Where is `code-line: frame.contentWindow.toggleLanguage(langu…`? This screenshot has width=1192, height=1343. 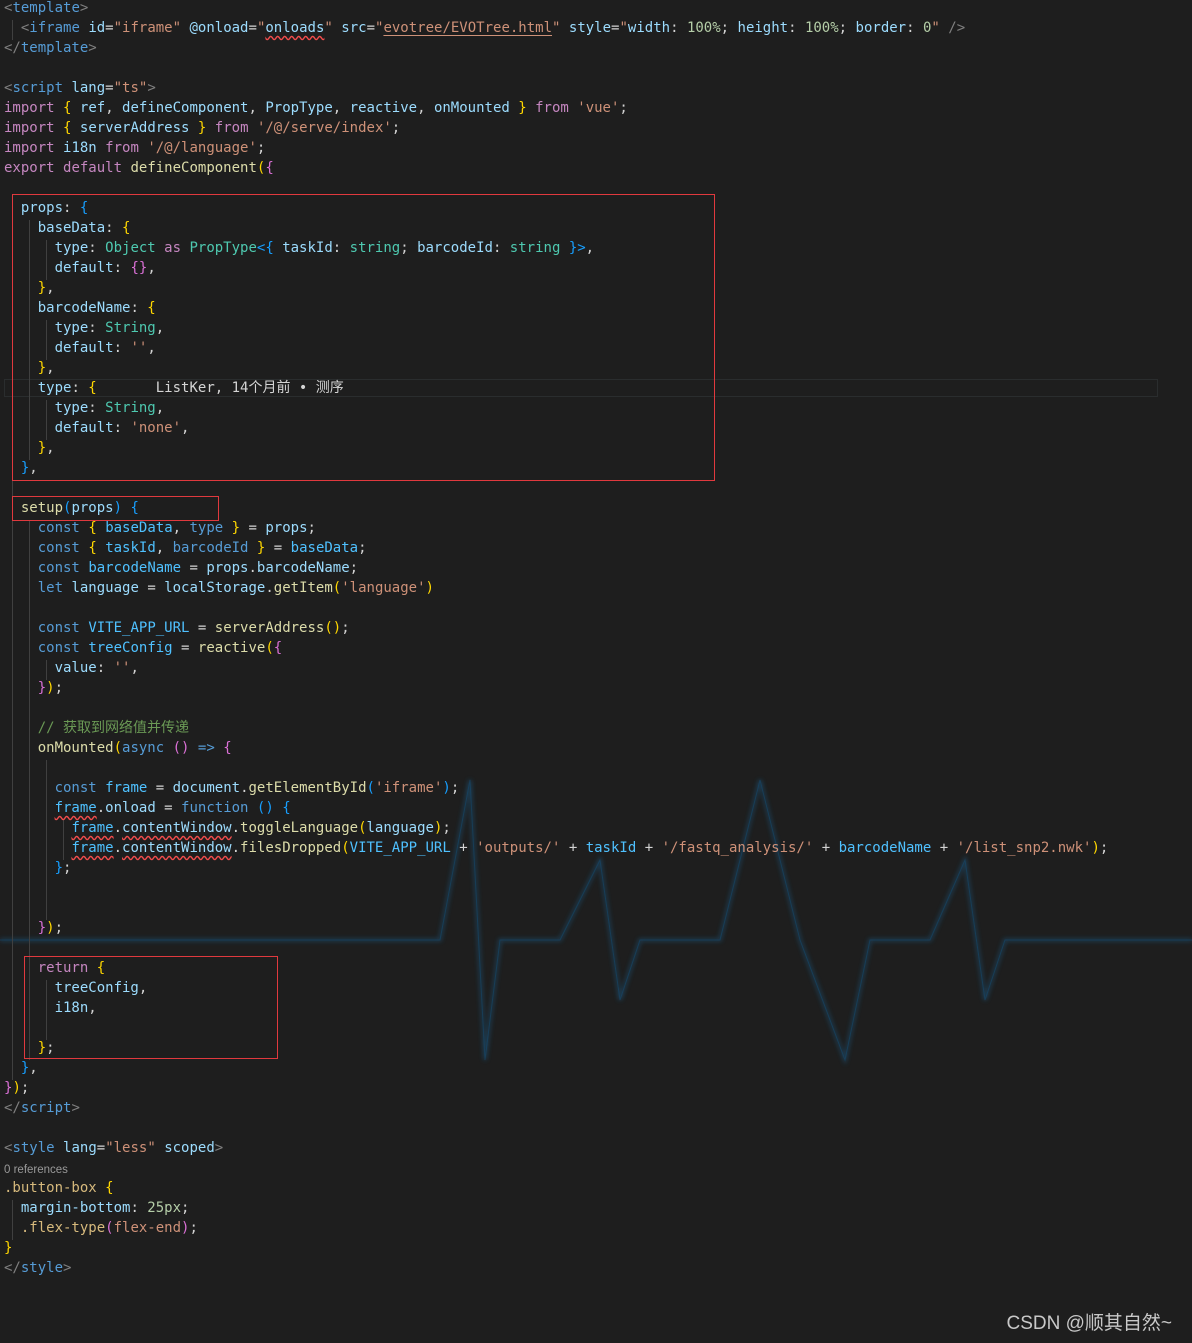
code-line: frame.contentWindow.toggleLanguage(langu… is located at coordinates (227, 828).